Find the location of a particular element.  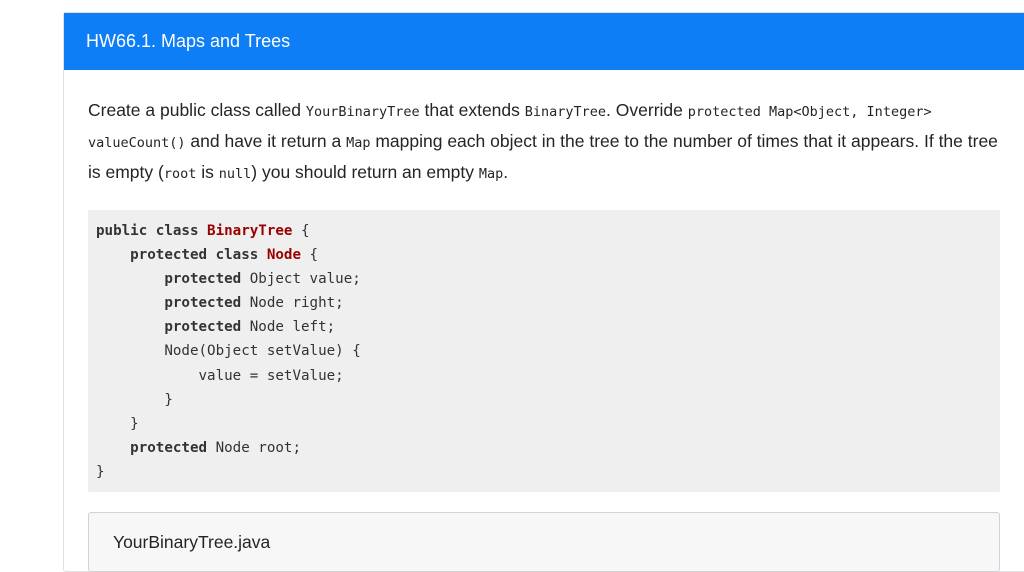

question-header: HW66.1. Maps and Trees is located at coordinates (544, 41).